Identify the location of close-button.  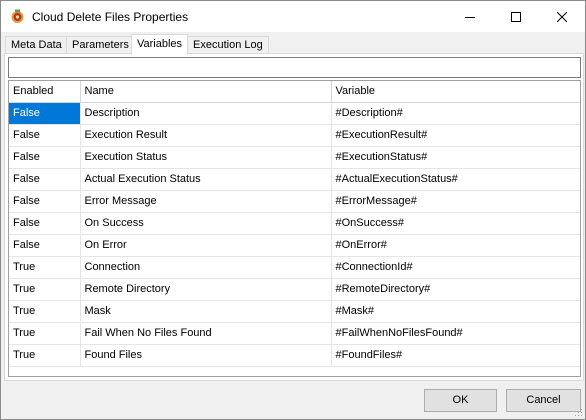
(562, 16).